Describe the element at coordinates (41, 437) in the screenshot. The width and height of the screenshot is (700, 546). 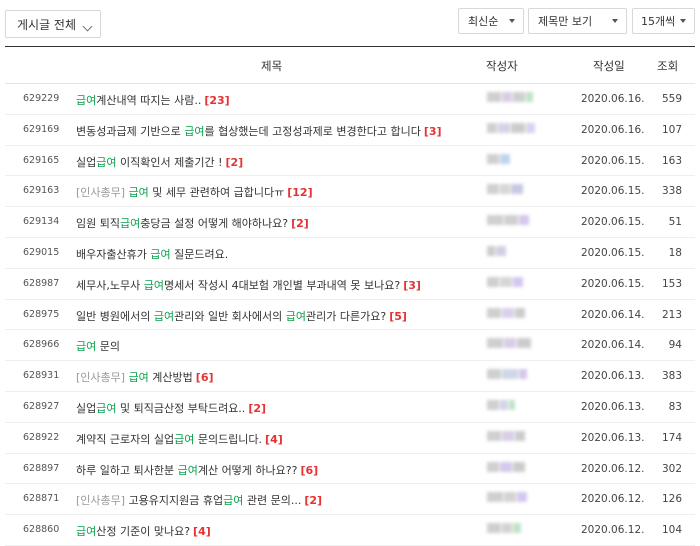
I see `post-number: 628922` at that location.